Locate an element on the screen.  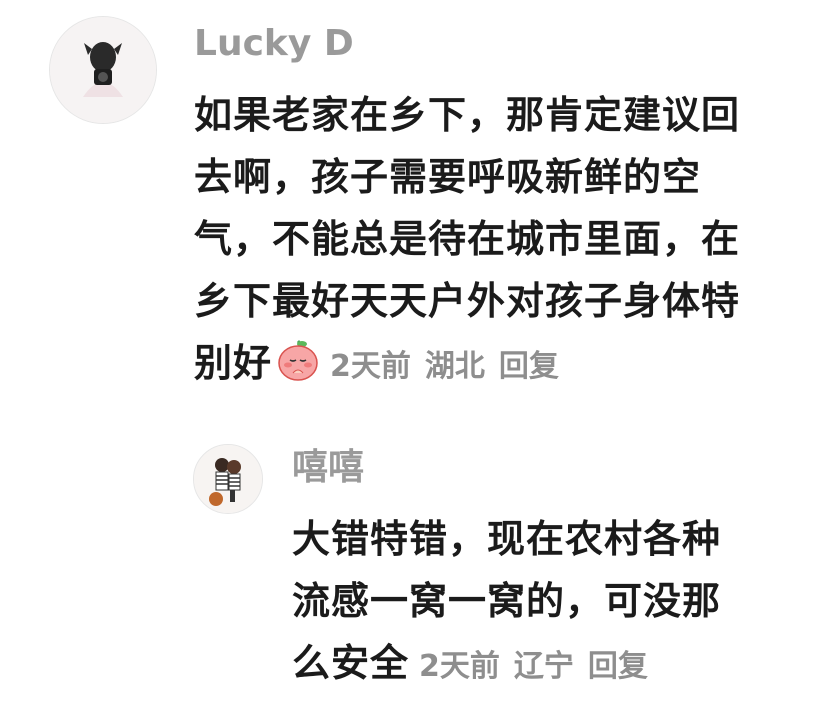
comment-location: 湖北 is located at coordinates (454, 366).